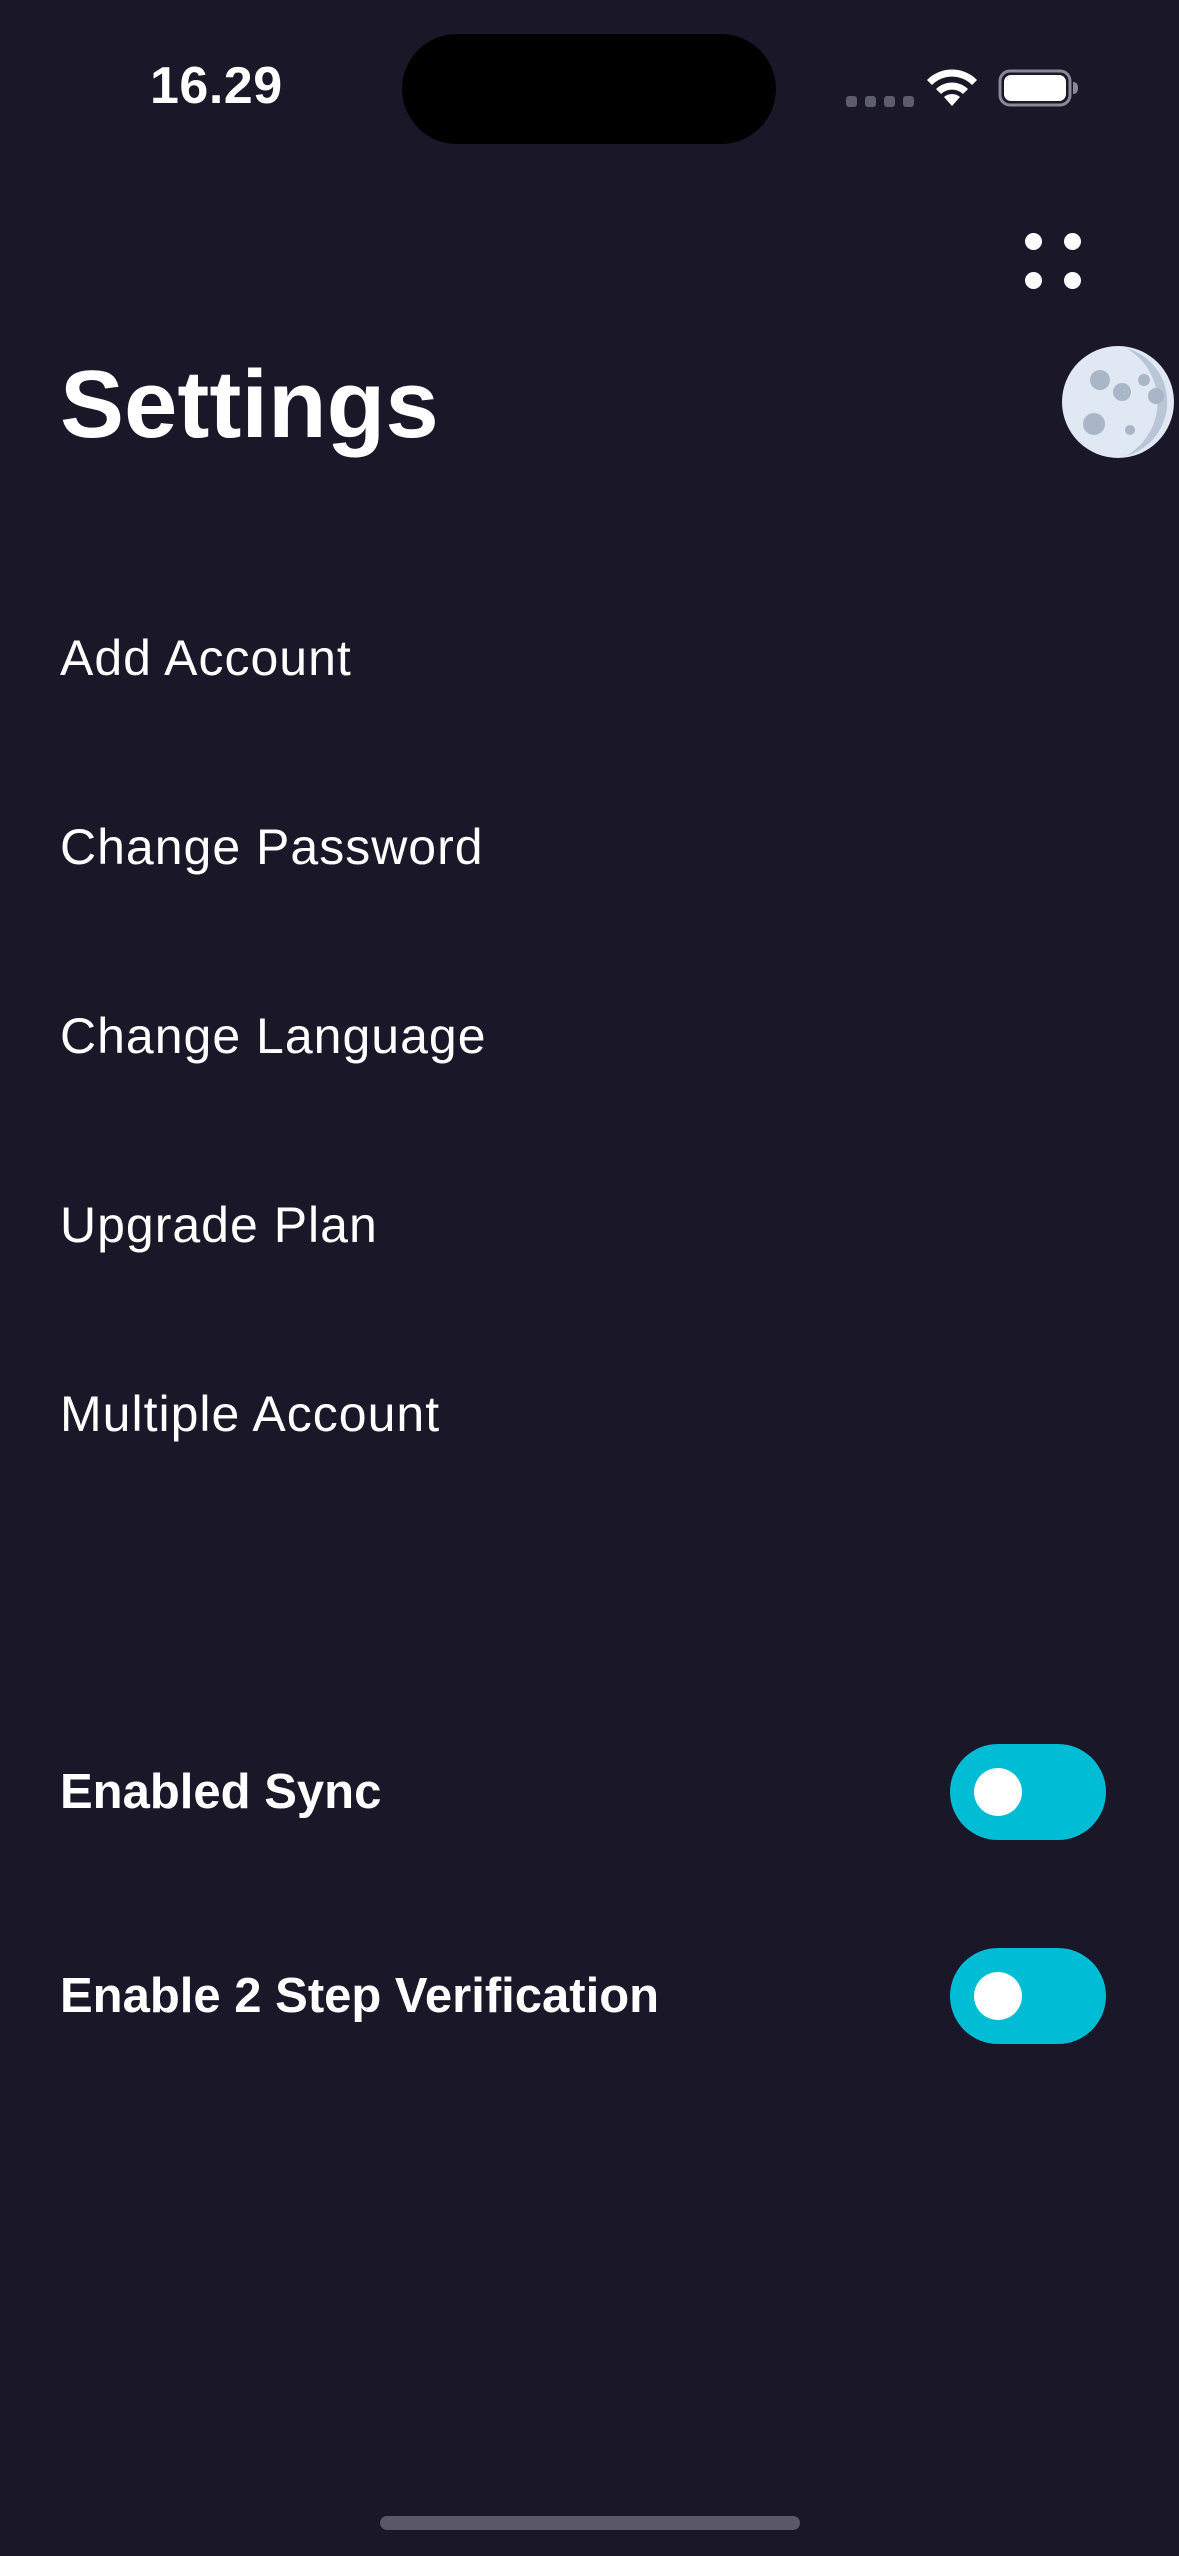 This screenshot has height=2556, width=1179. Describe the element at coordinates (1028, 1996) in the screenshot. I see `two-step-verification-toggle` at that location.